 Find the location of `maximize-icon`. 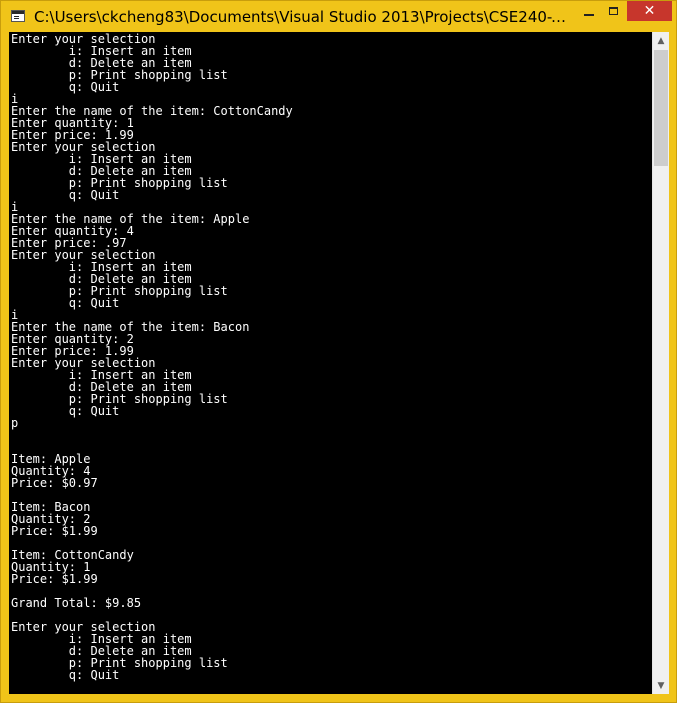

maximize-icon is located at coordinates (613, 11).